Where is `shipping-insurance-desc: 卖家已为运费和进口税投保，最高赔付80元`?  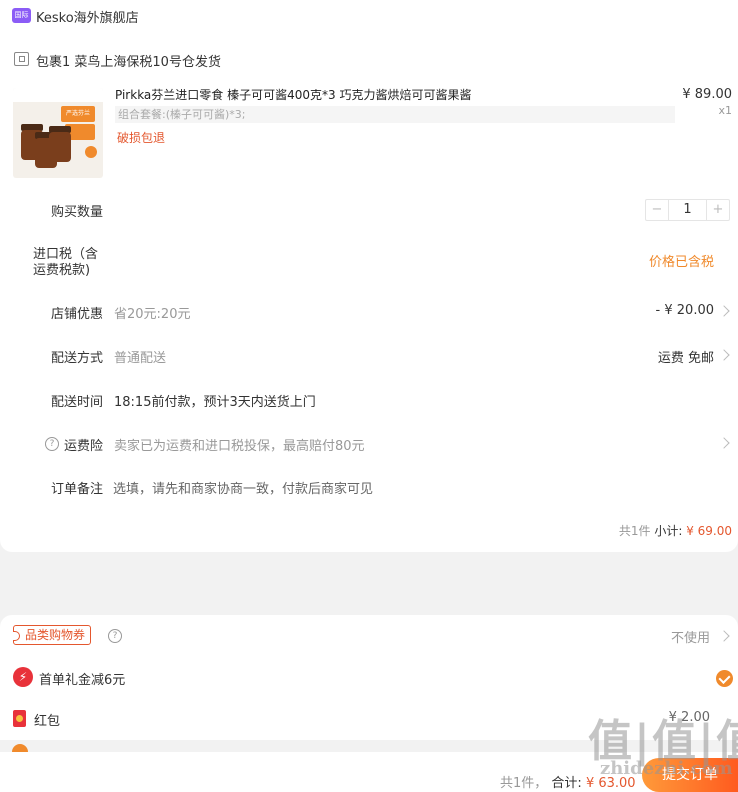 shipping-insurance-desc: 卖家已为运费和进口税投保，最高赔付80元 is located at coordinates (239, 446).